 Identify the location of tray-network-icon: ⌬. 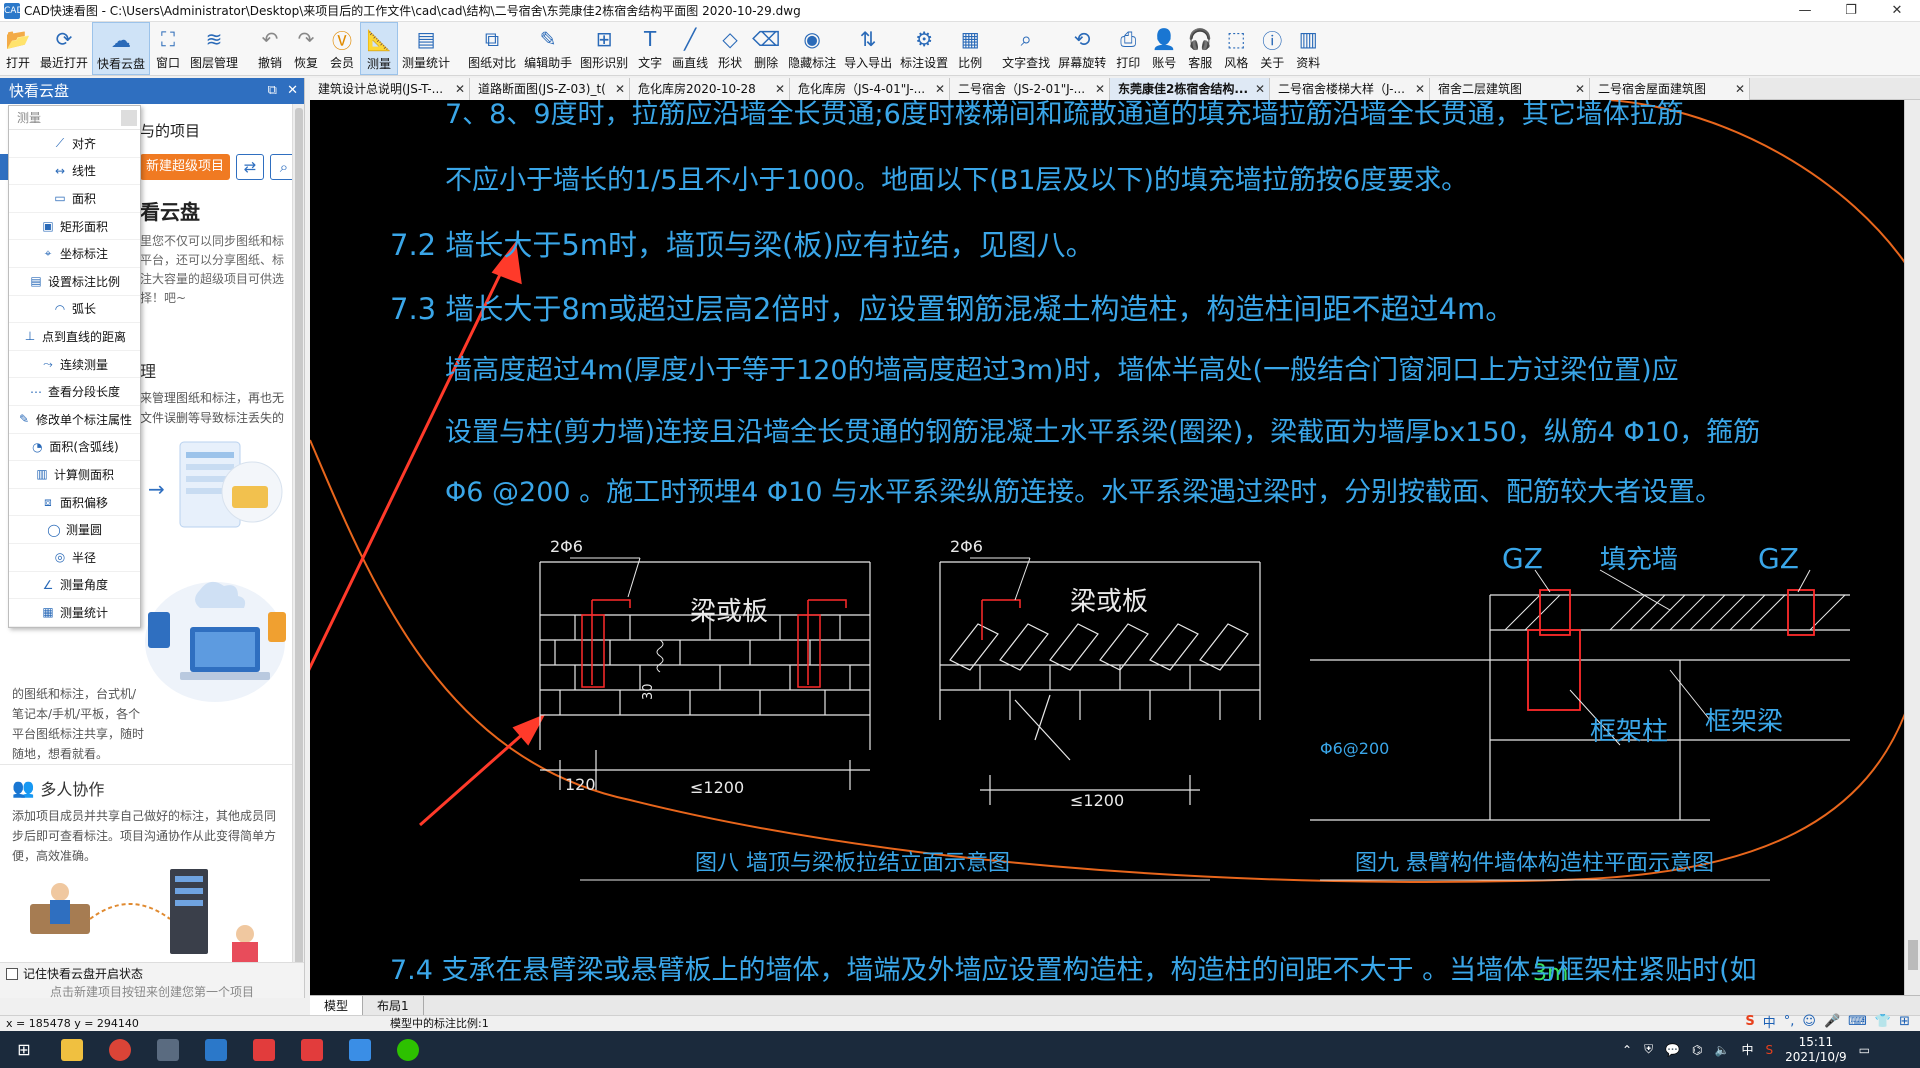
(1697, 1050).